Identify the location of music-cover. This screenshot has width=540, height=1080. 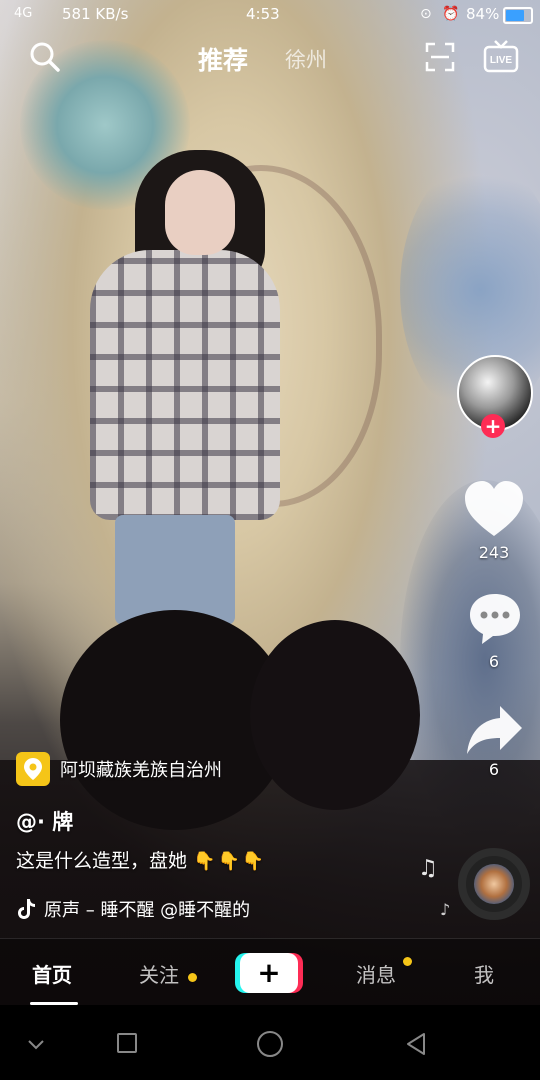
(494, 884).